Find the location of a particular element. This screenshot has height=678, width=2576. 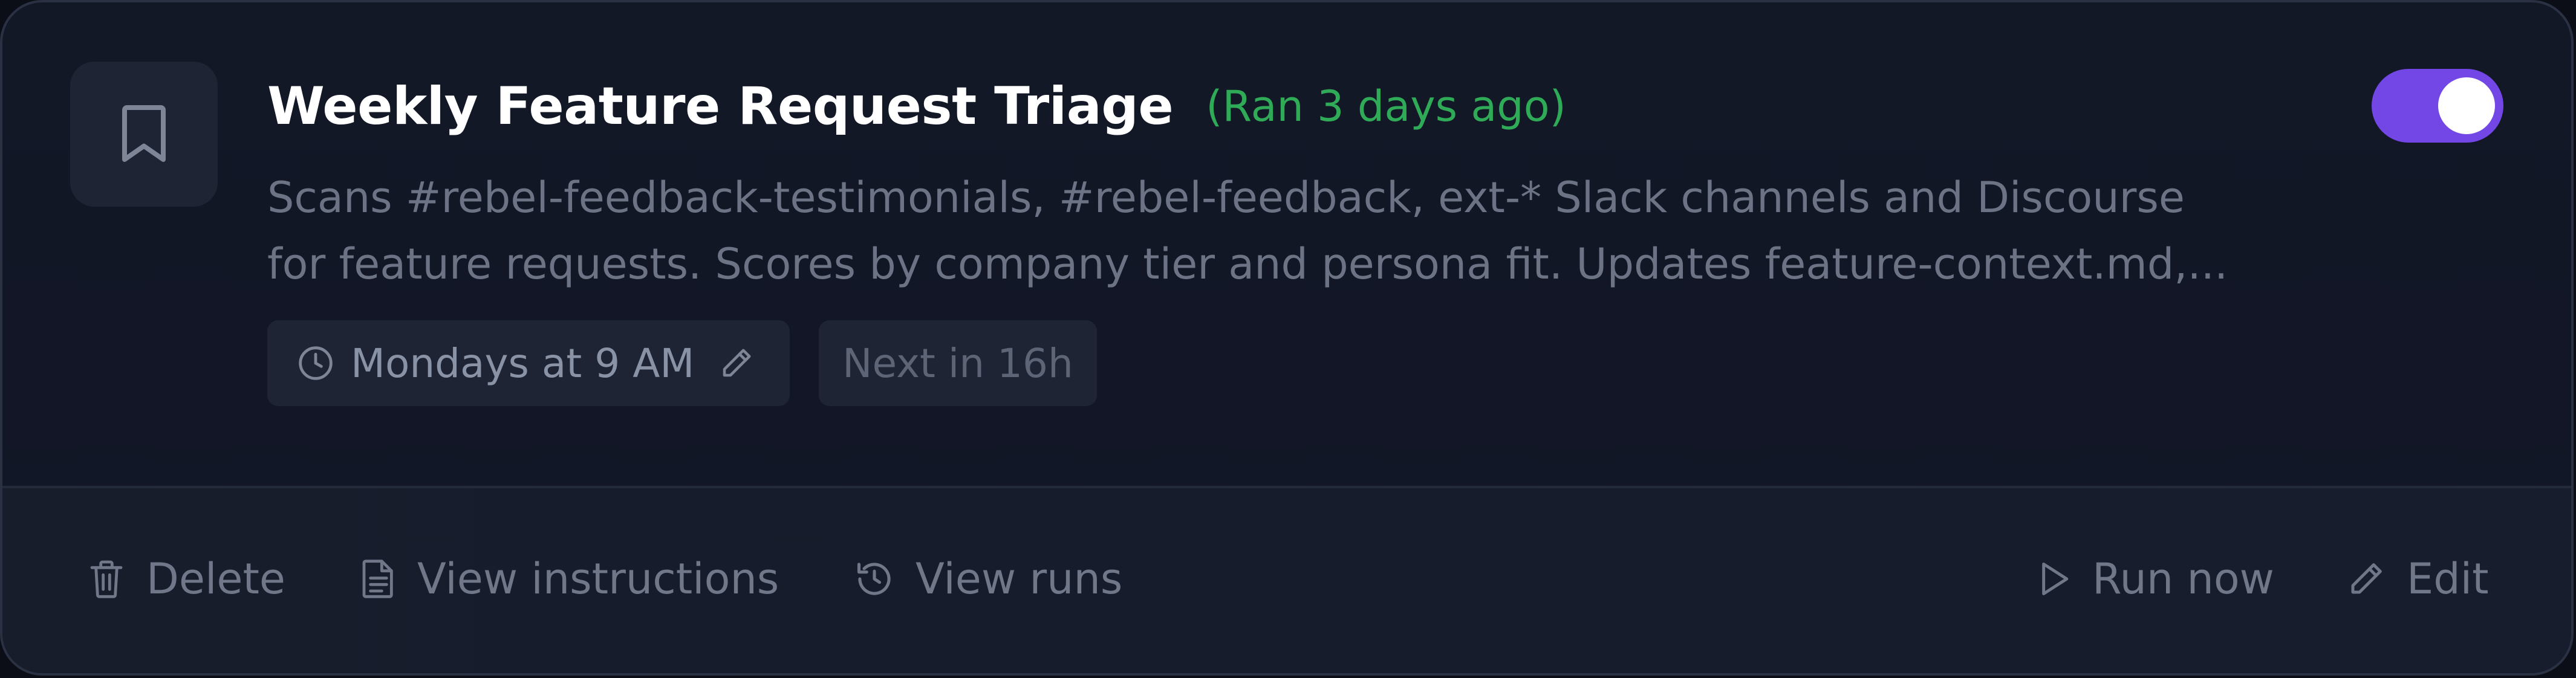

view-runs-button: View runs is located at coordinates (988, 579).